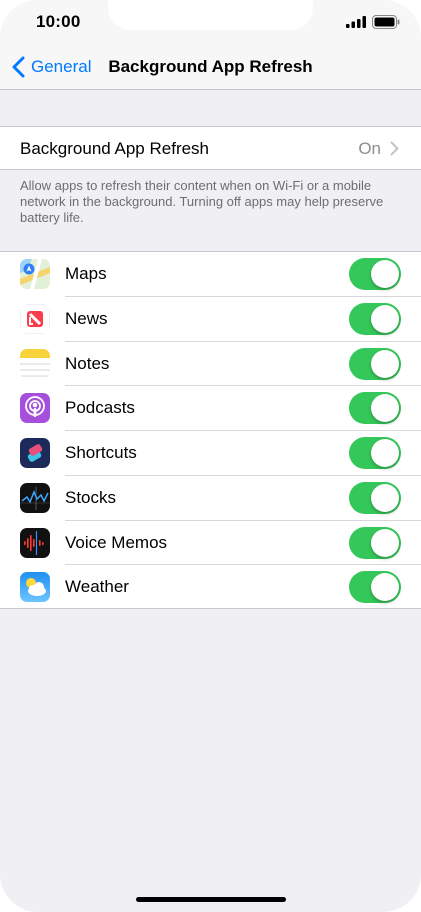  I want to click on stocks-toggle, so click(375, 497).